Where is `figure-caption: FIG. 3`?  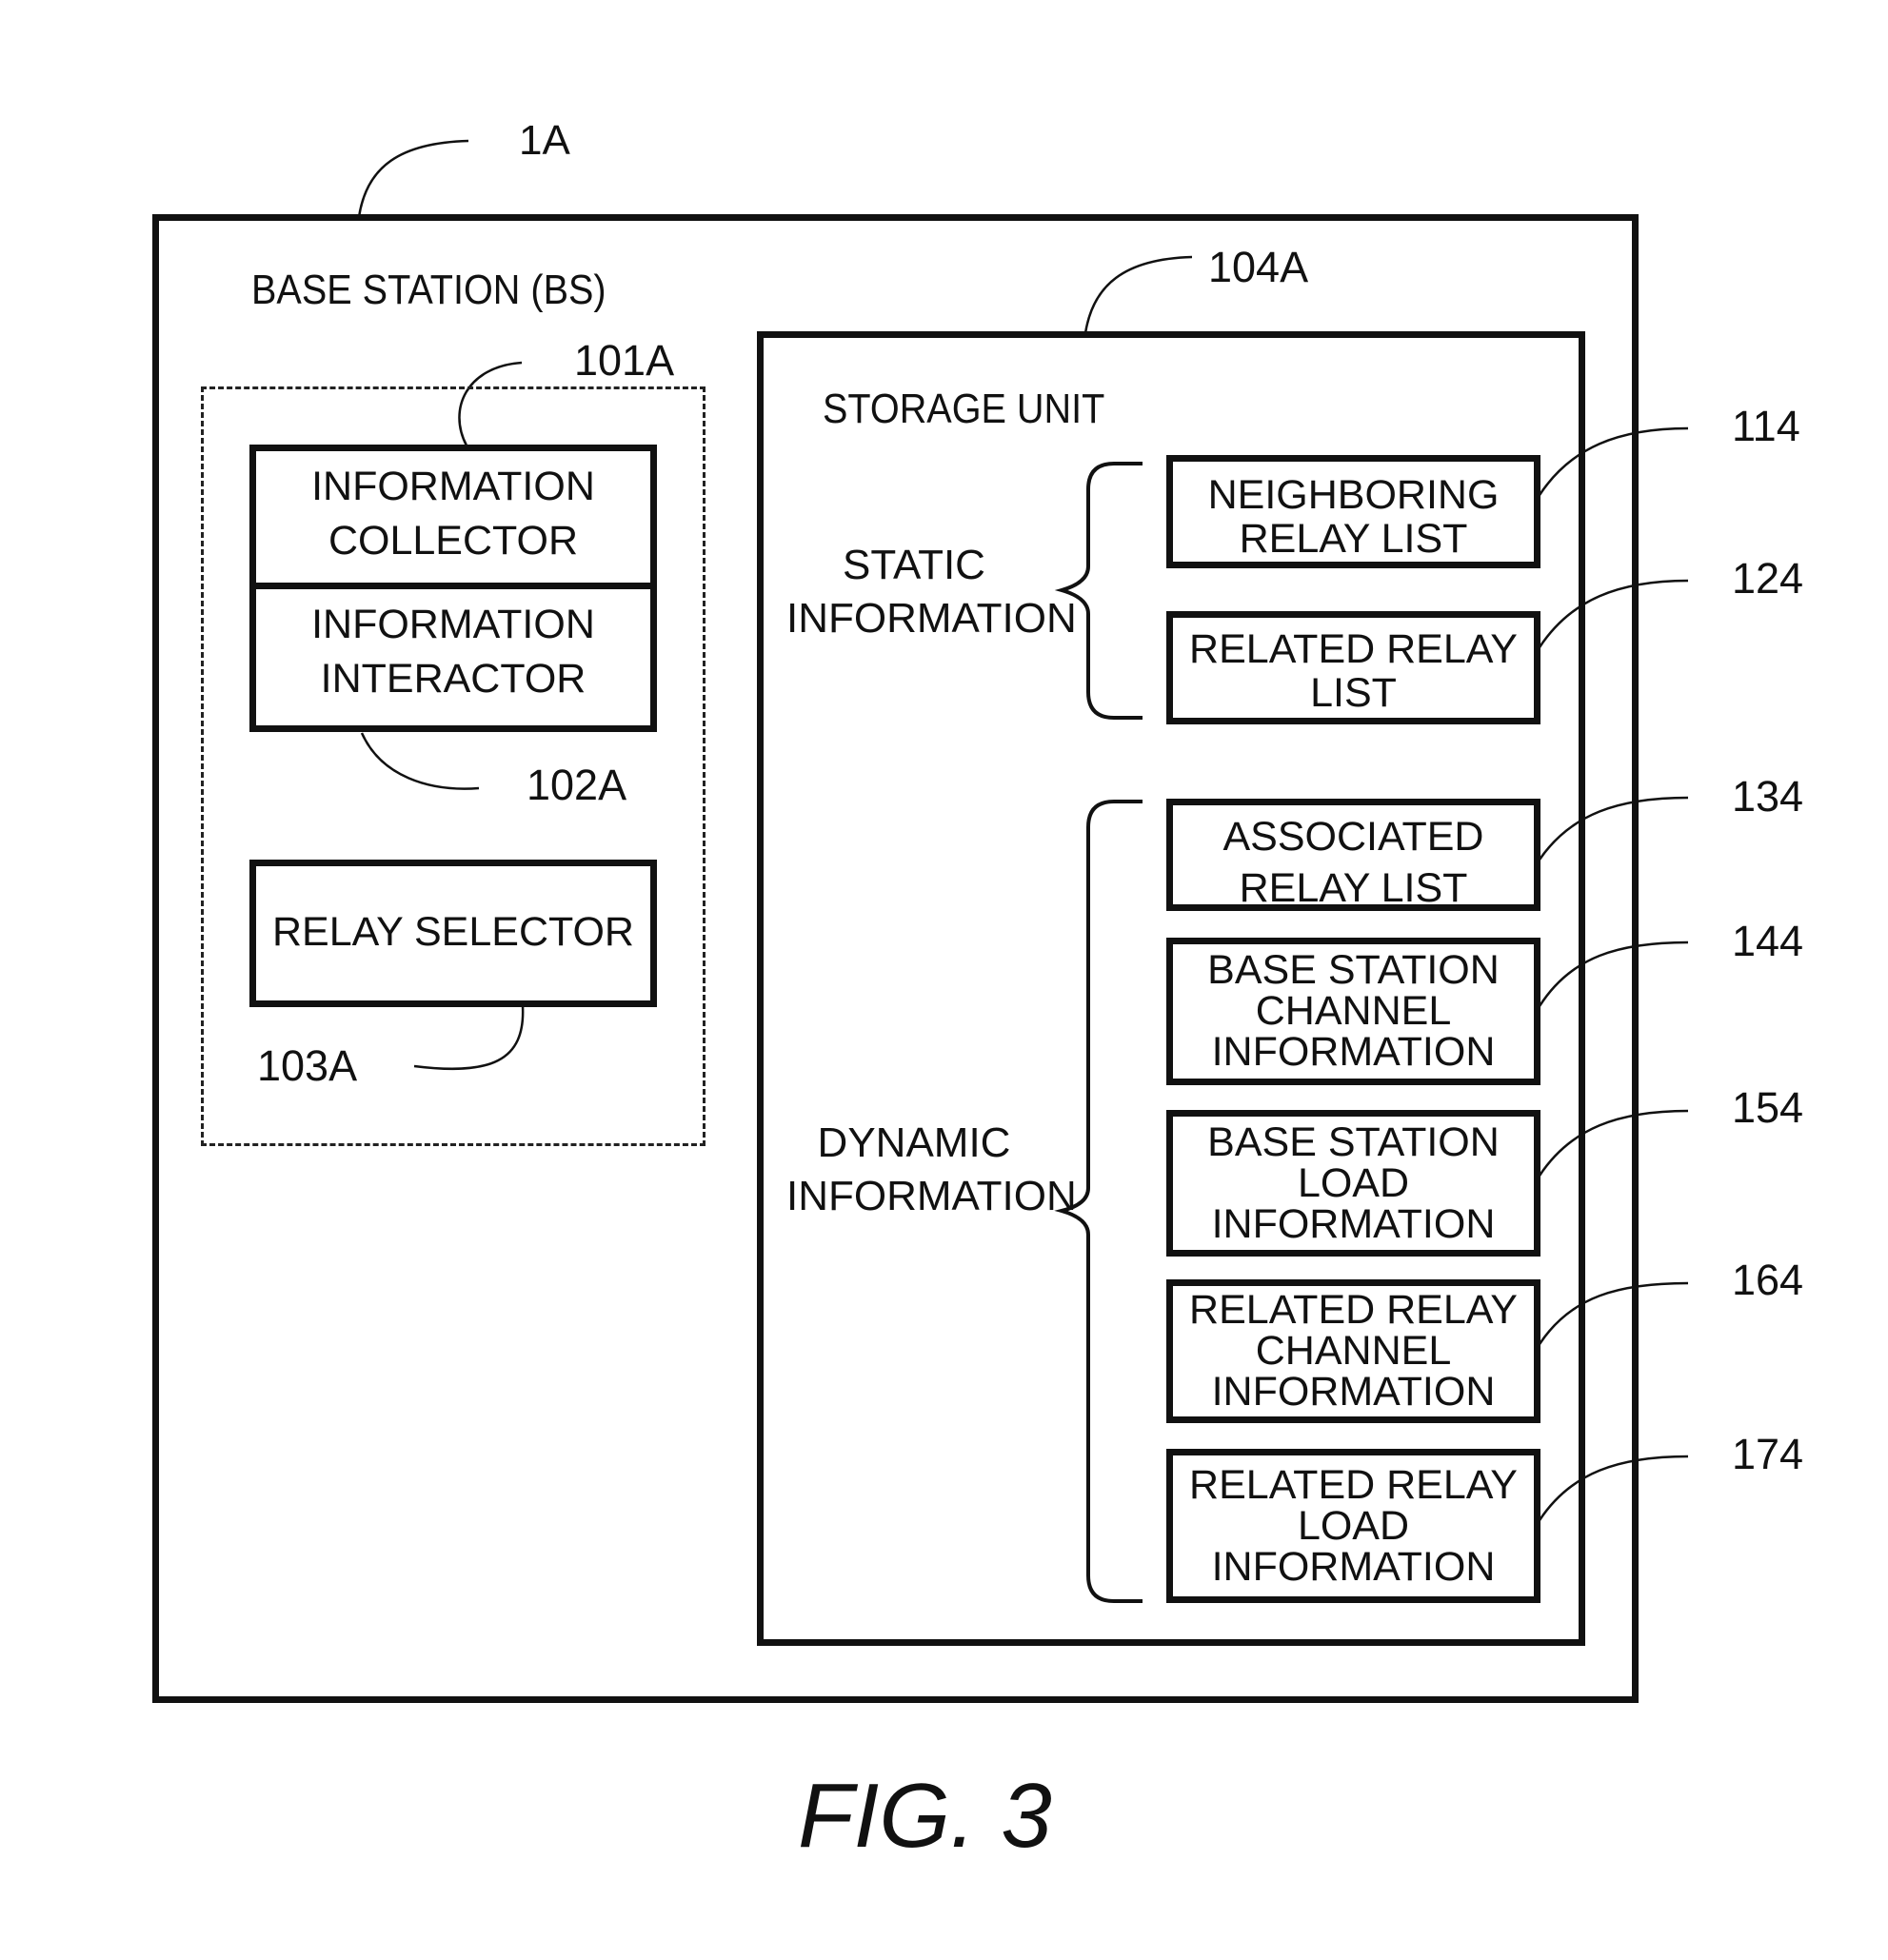
figure-caption: FIG. 3 is located at coordinates (925, 1816).